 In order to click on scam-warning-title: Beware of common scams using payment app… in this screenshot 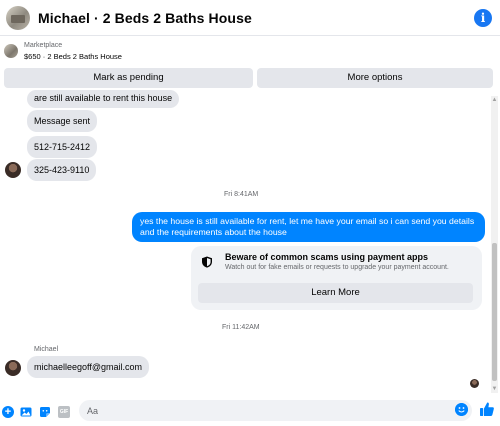, I will do `click(327, 257)`.